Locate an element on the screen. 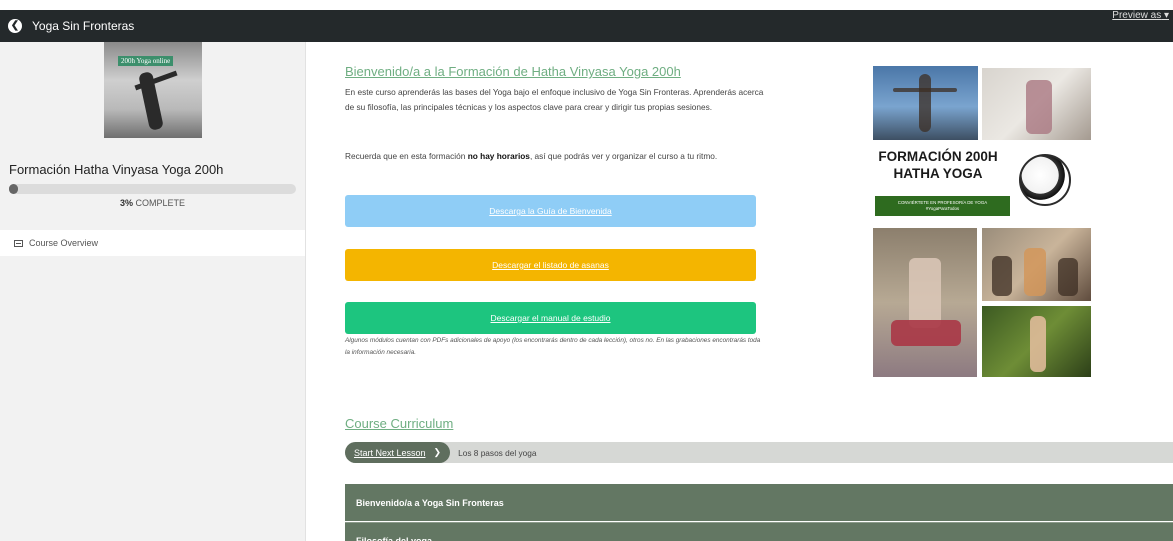  download-study-manual-button: Descargar el manual de estudio is located at coordinates (550, 318).